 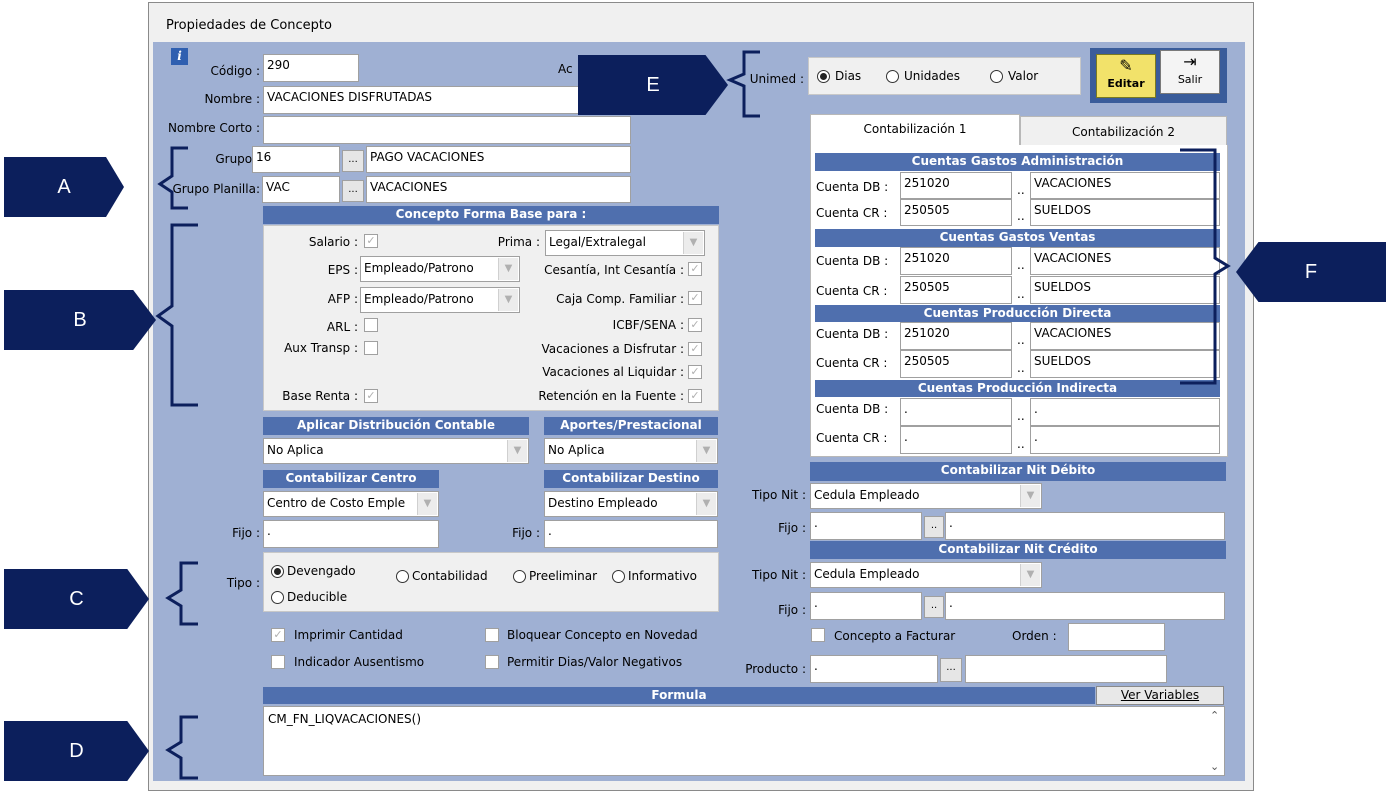 What do you see at coordinates (80, 320) in the screenshot?
I see `marker-b: B` at bounding box center [80, 320].